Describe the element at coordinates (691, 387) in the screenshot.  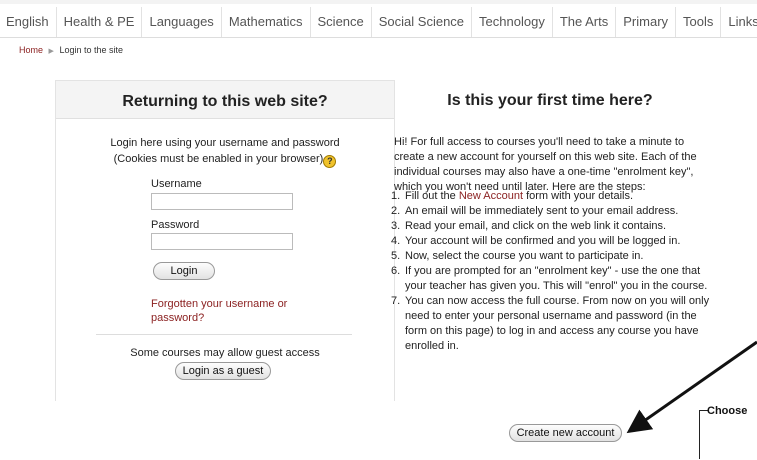
I see `annotation-arrow-icon` at that location.